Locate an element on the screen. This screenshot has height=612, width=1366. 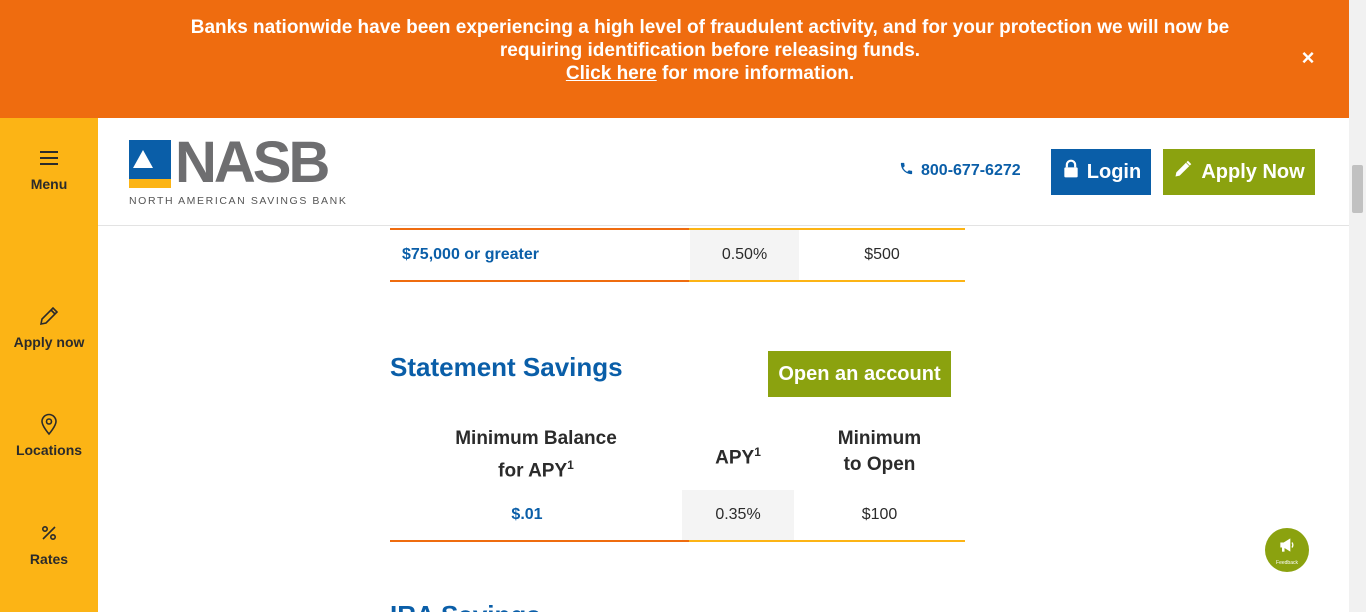
phone-link: 800-677-6272 is located at coordinates (960, 171).